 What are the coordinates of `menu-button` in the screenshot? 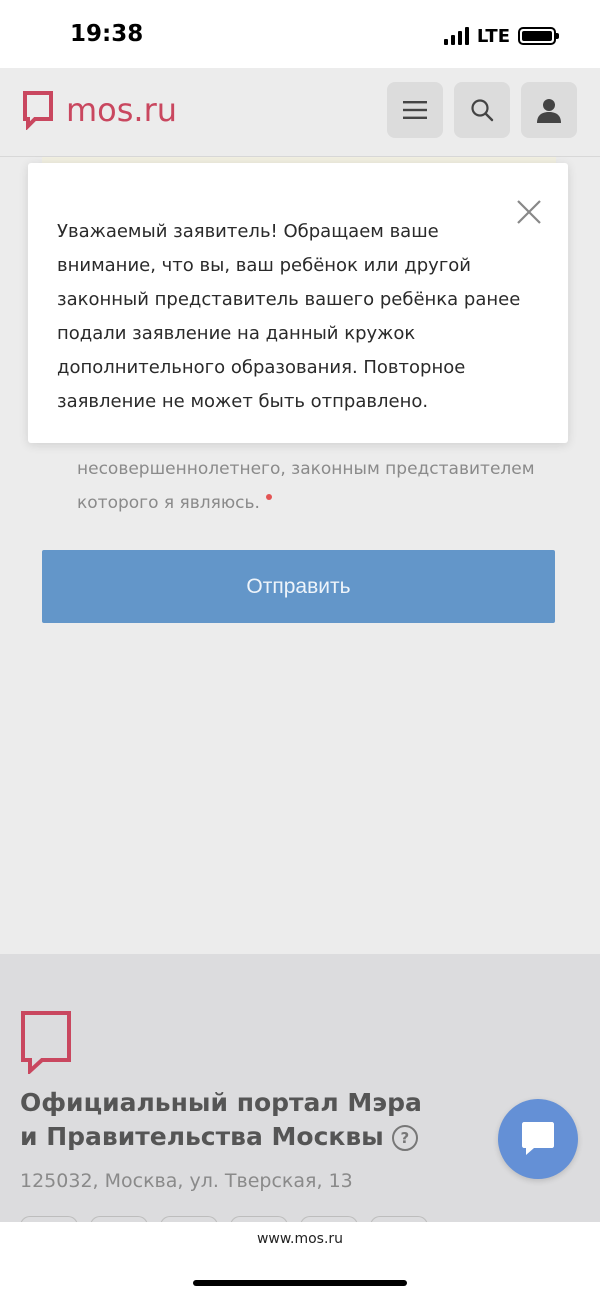 It's located at (415, 110).